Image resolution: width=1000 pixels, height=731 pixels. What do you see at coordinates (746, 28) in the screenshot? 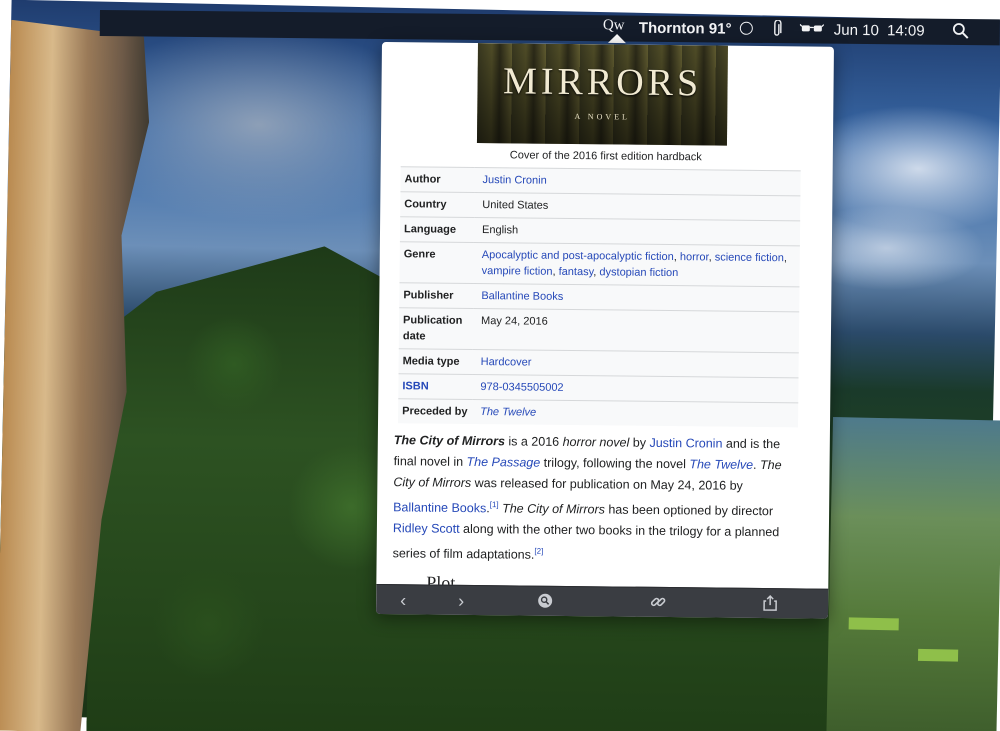
I see `circle-icon` at bounding box center [746, 28].